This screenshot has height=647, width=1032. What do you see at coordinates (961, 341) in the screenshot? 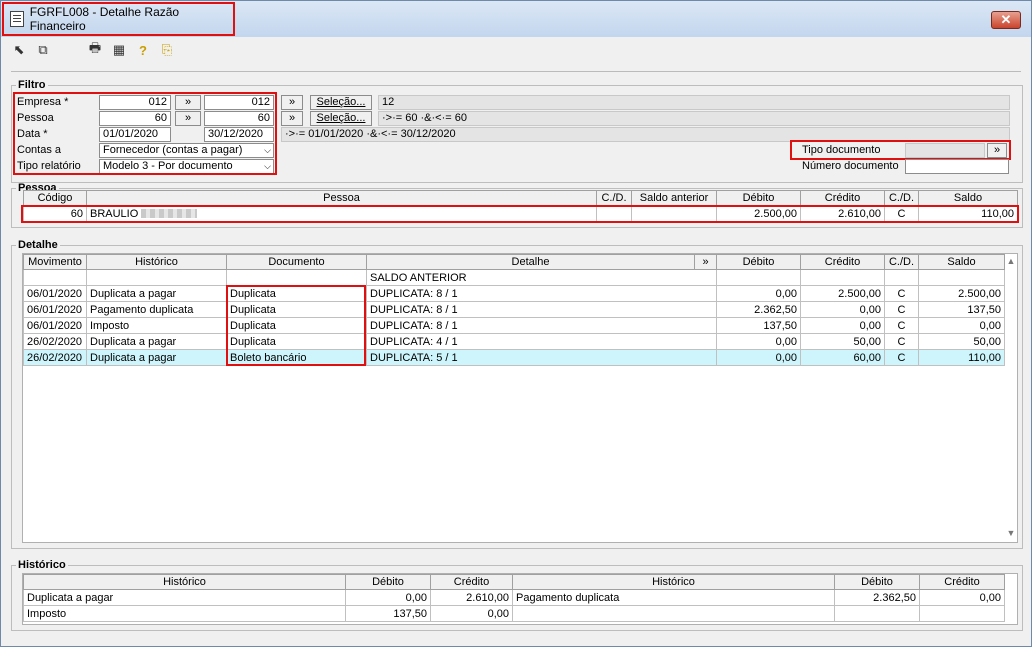
I see `cell-saldo: 50,00` at bounding box center [961, 341].